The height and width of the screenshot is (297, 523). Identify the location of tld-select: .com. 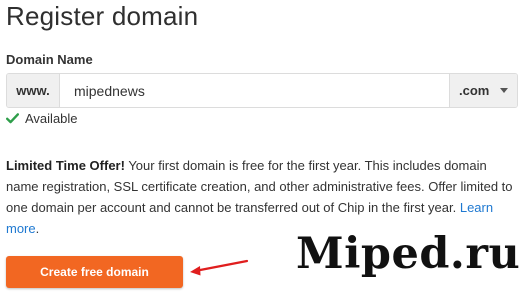
(483, 90).